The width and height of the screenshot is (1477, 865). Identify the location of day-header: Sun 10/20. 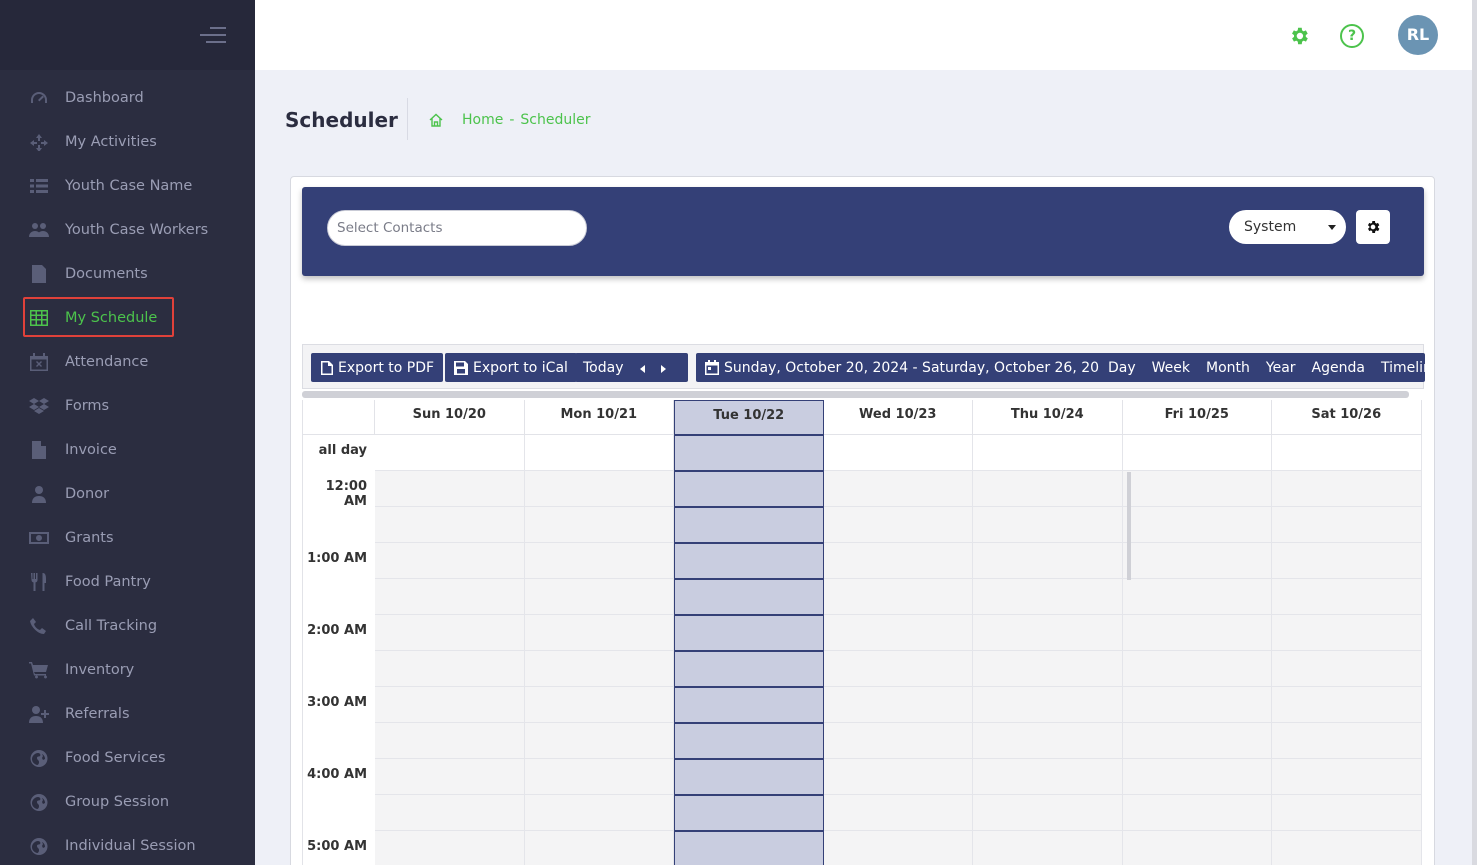
(450, 417).